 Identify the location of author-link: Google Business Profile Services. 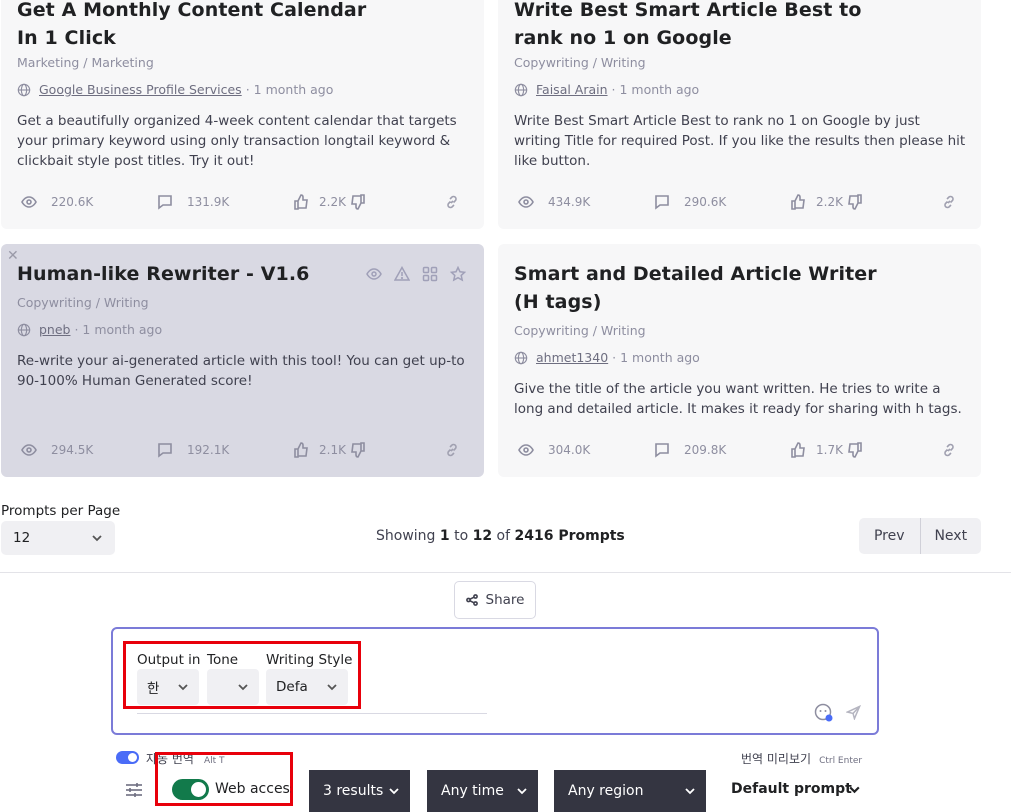
(140, 89).